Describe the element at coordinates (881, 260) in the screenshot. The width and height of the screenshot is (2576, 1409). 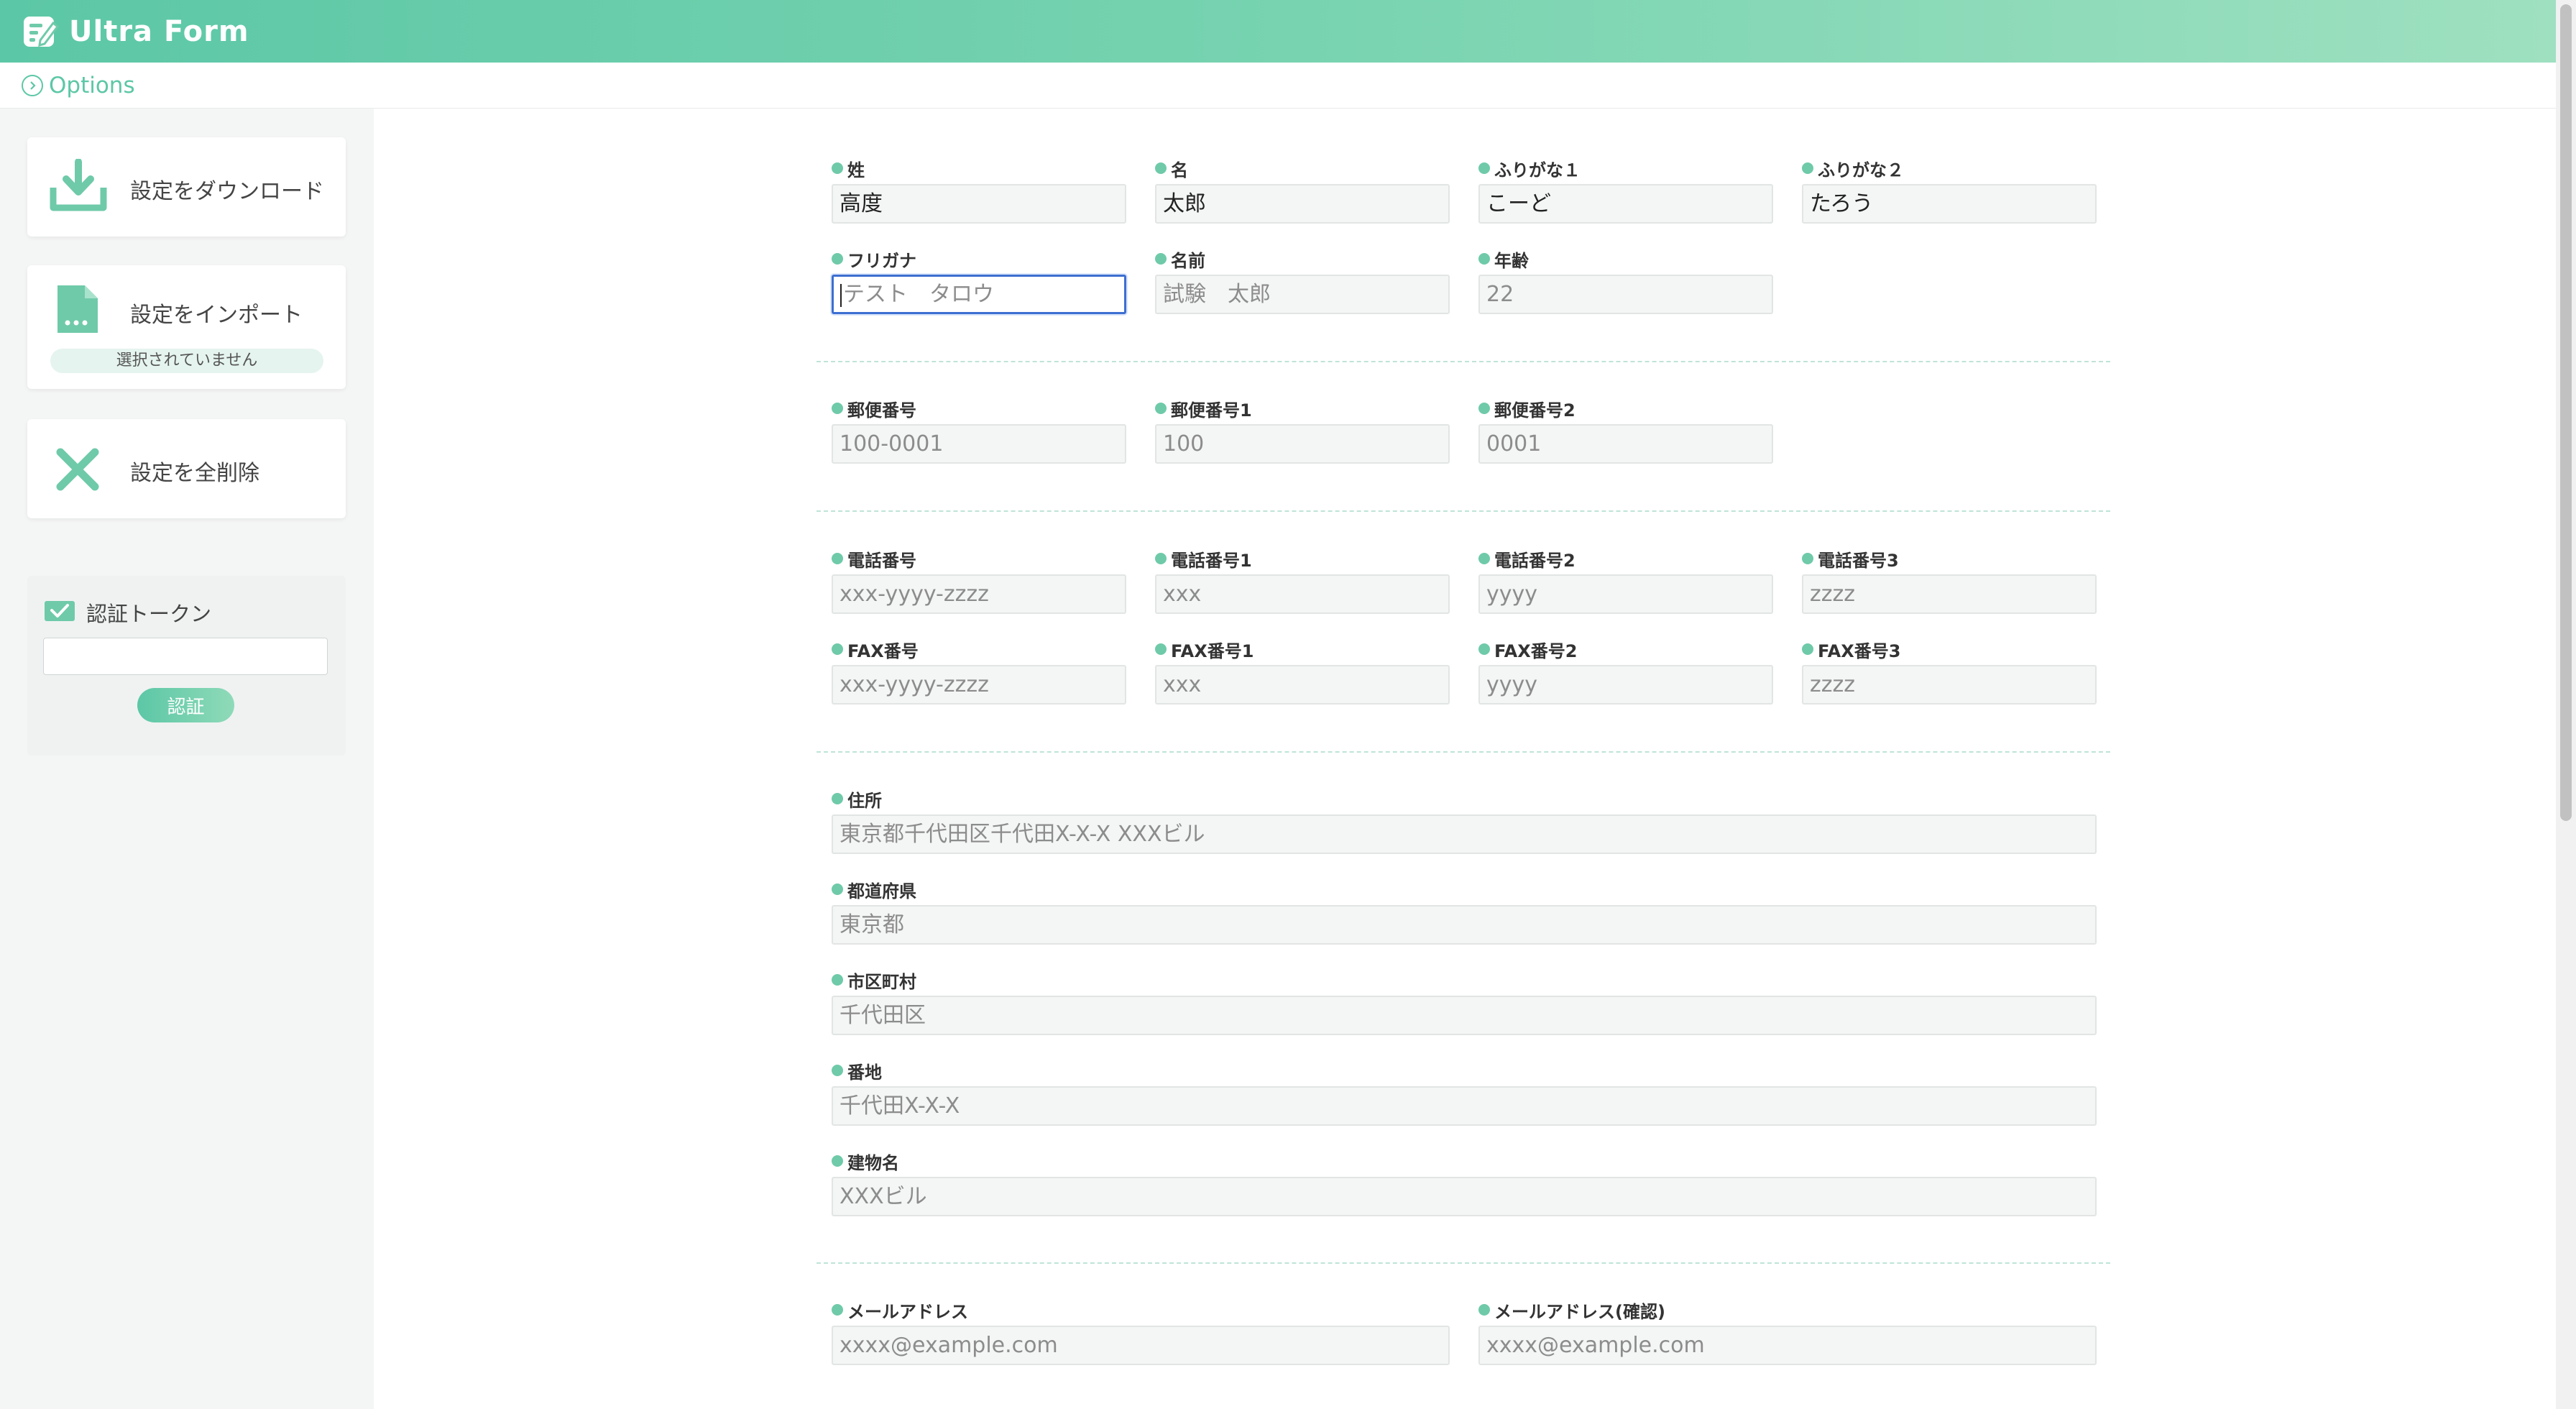
I see `field-label: フリガナ` at that location.